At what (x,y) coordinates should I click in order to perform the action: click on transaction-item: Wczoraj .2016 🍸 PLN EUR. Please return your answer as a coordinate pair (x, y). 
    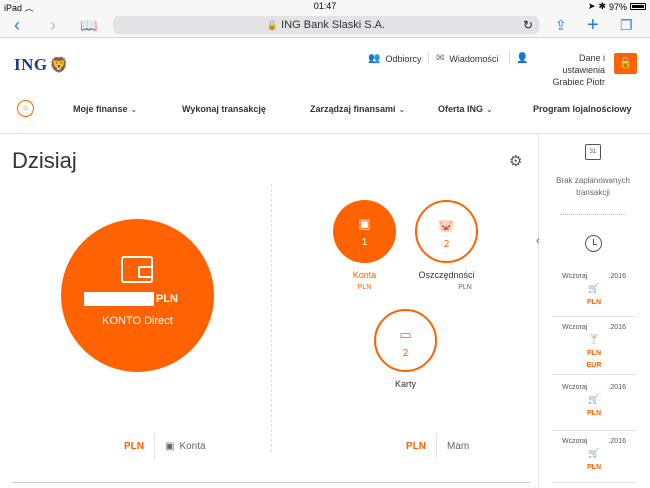
    Looking at the image, I should click on (594, 346).